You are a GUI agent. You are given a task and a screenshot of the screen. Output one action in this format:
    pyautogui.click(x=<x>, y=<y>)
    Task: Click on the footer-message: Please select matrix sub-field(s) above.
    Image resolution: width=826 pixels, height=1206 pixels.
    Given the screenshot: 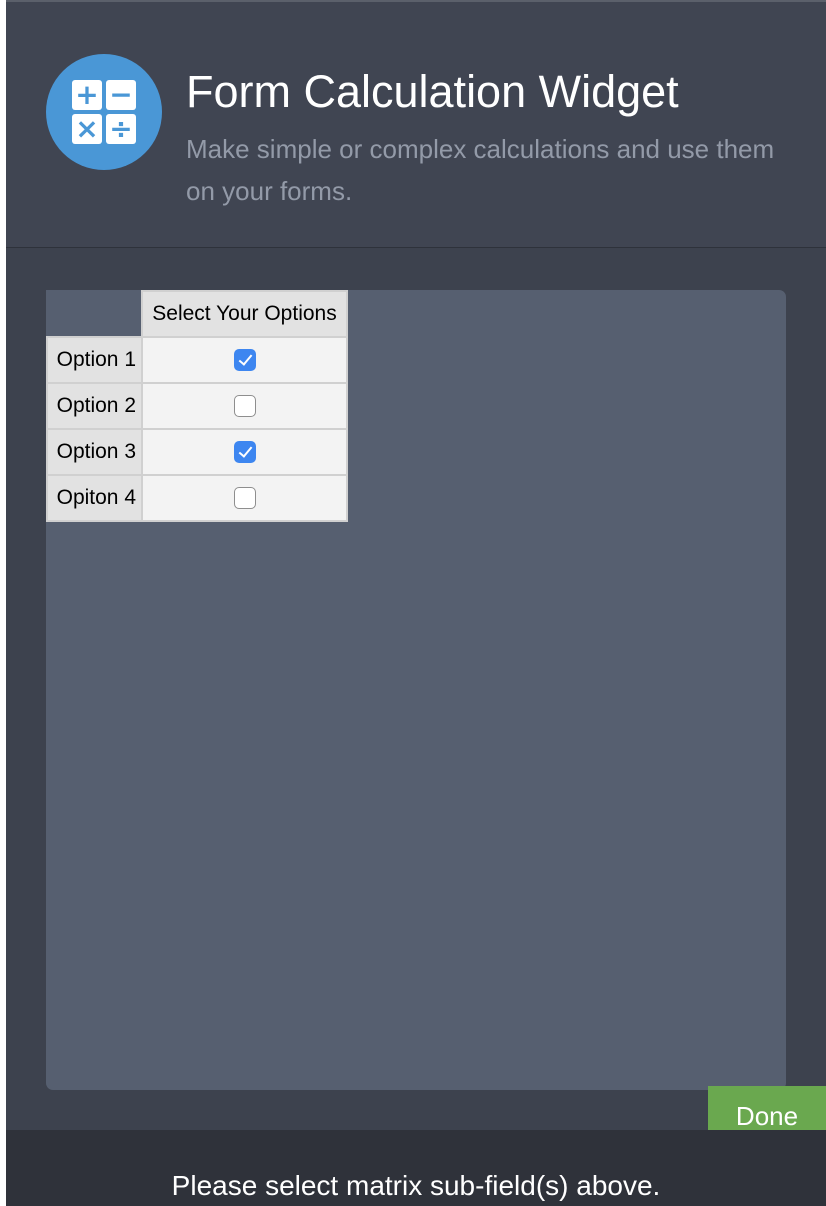 What is the action you would take?
    pyautogui.click(x=416, y=1185)
    